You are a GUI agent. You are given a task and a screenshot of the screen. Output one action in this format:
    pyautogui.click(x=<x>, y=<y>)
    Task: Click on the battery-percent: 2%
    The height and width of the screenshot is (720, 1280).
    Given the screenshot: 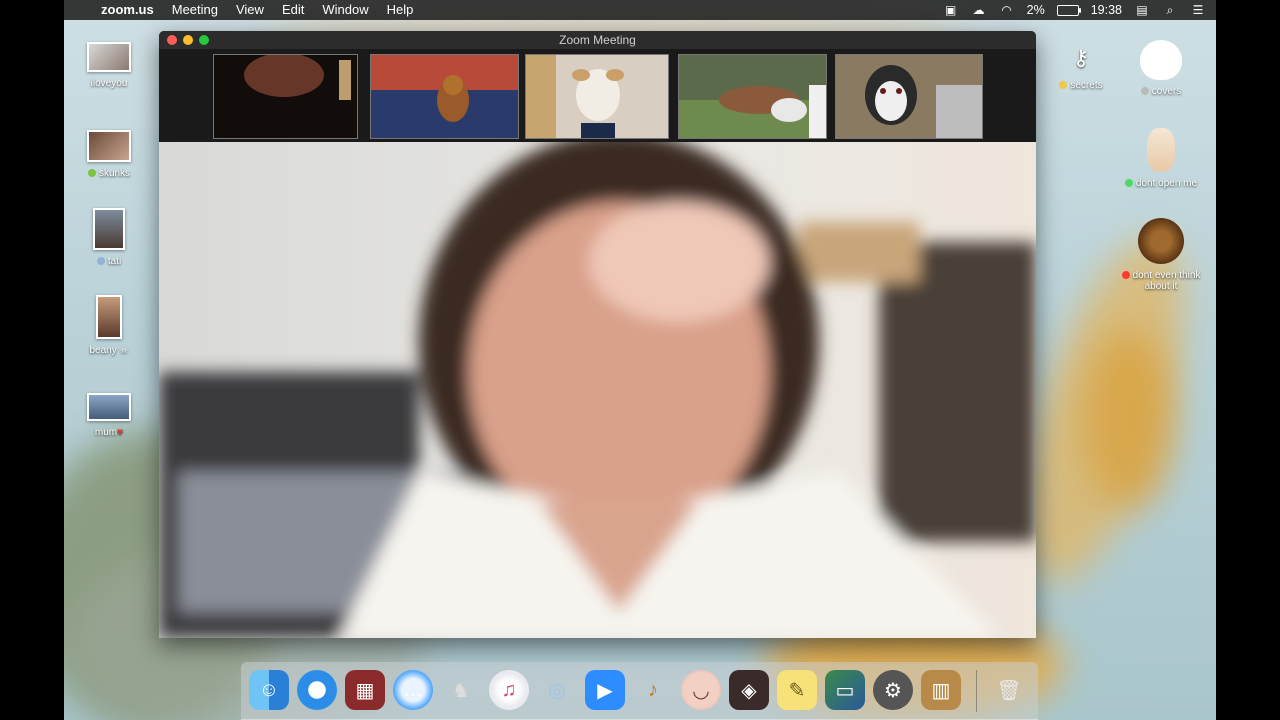 What is the action you would take?
    pyautogui.click(x=1036, y=10)
    